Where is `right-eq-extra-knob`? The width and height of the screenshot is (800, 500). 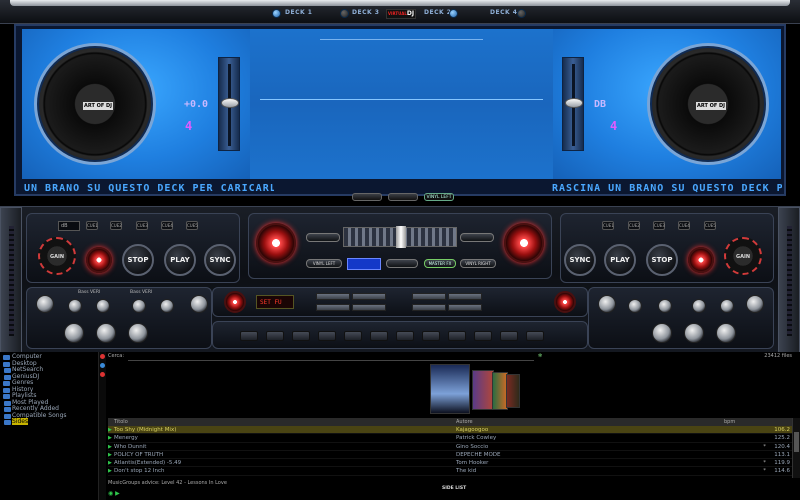
right-eq-extra-knob is located at coordinates (727, 306).